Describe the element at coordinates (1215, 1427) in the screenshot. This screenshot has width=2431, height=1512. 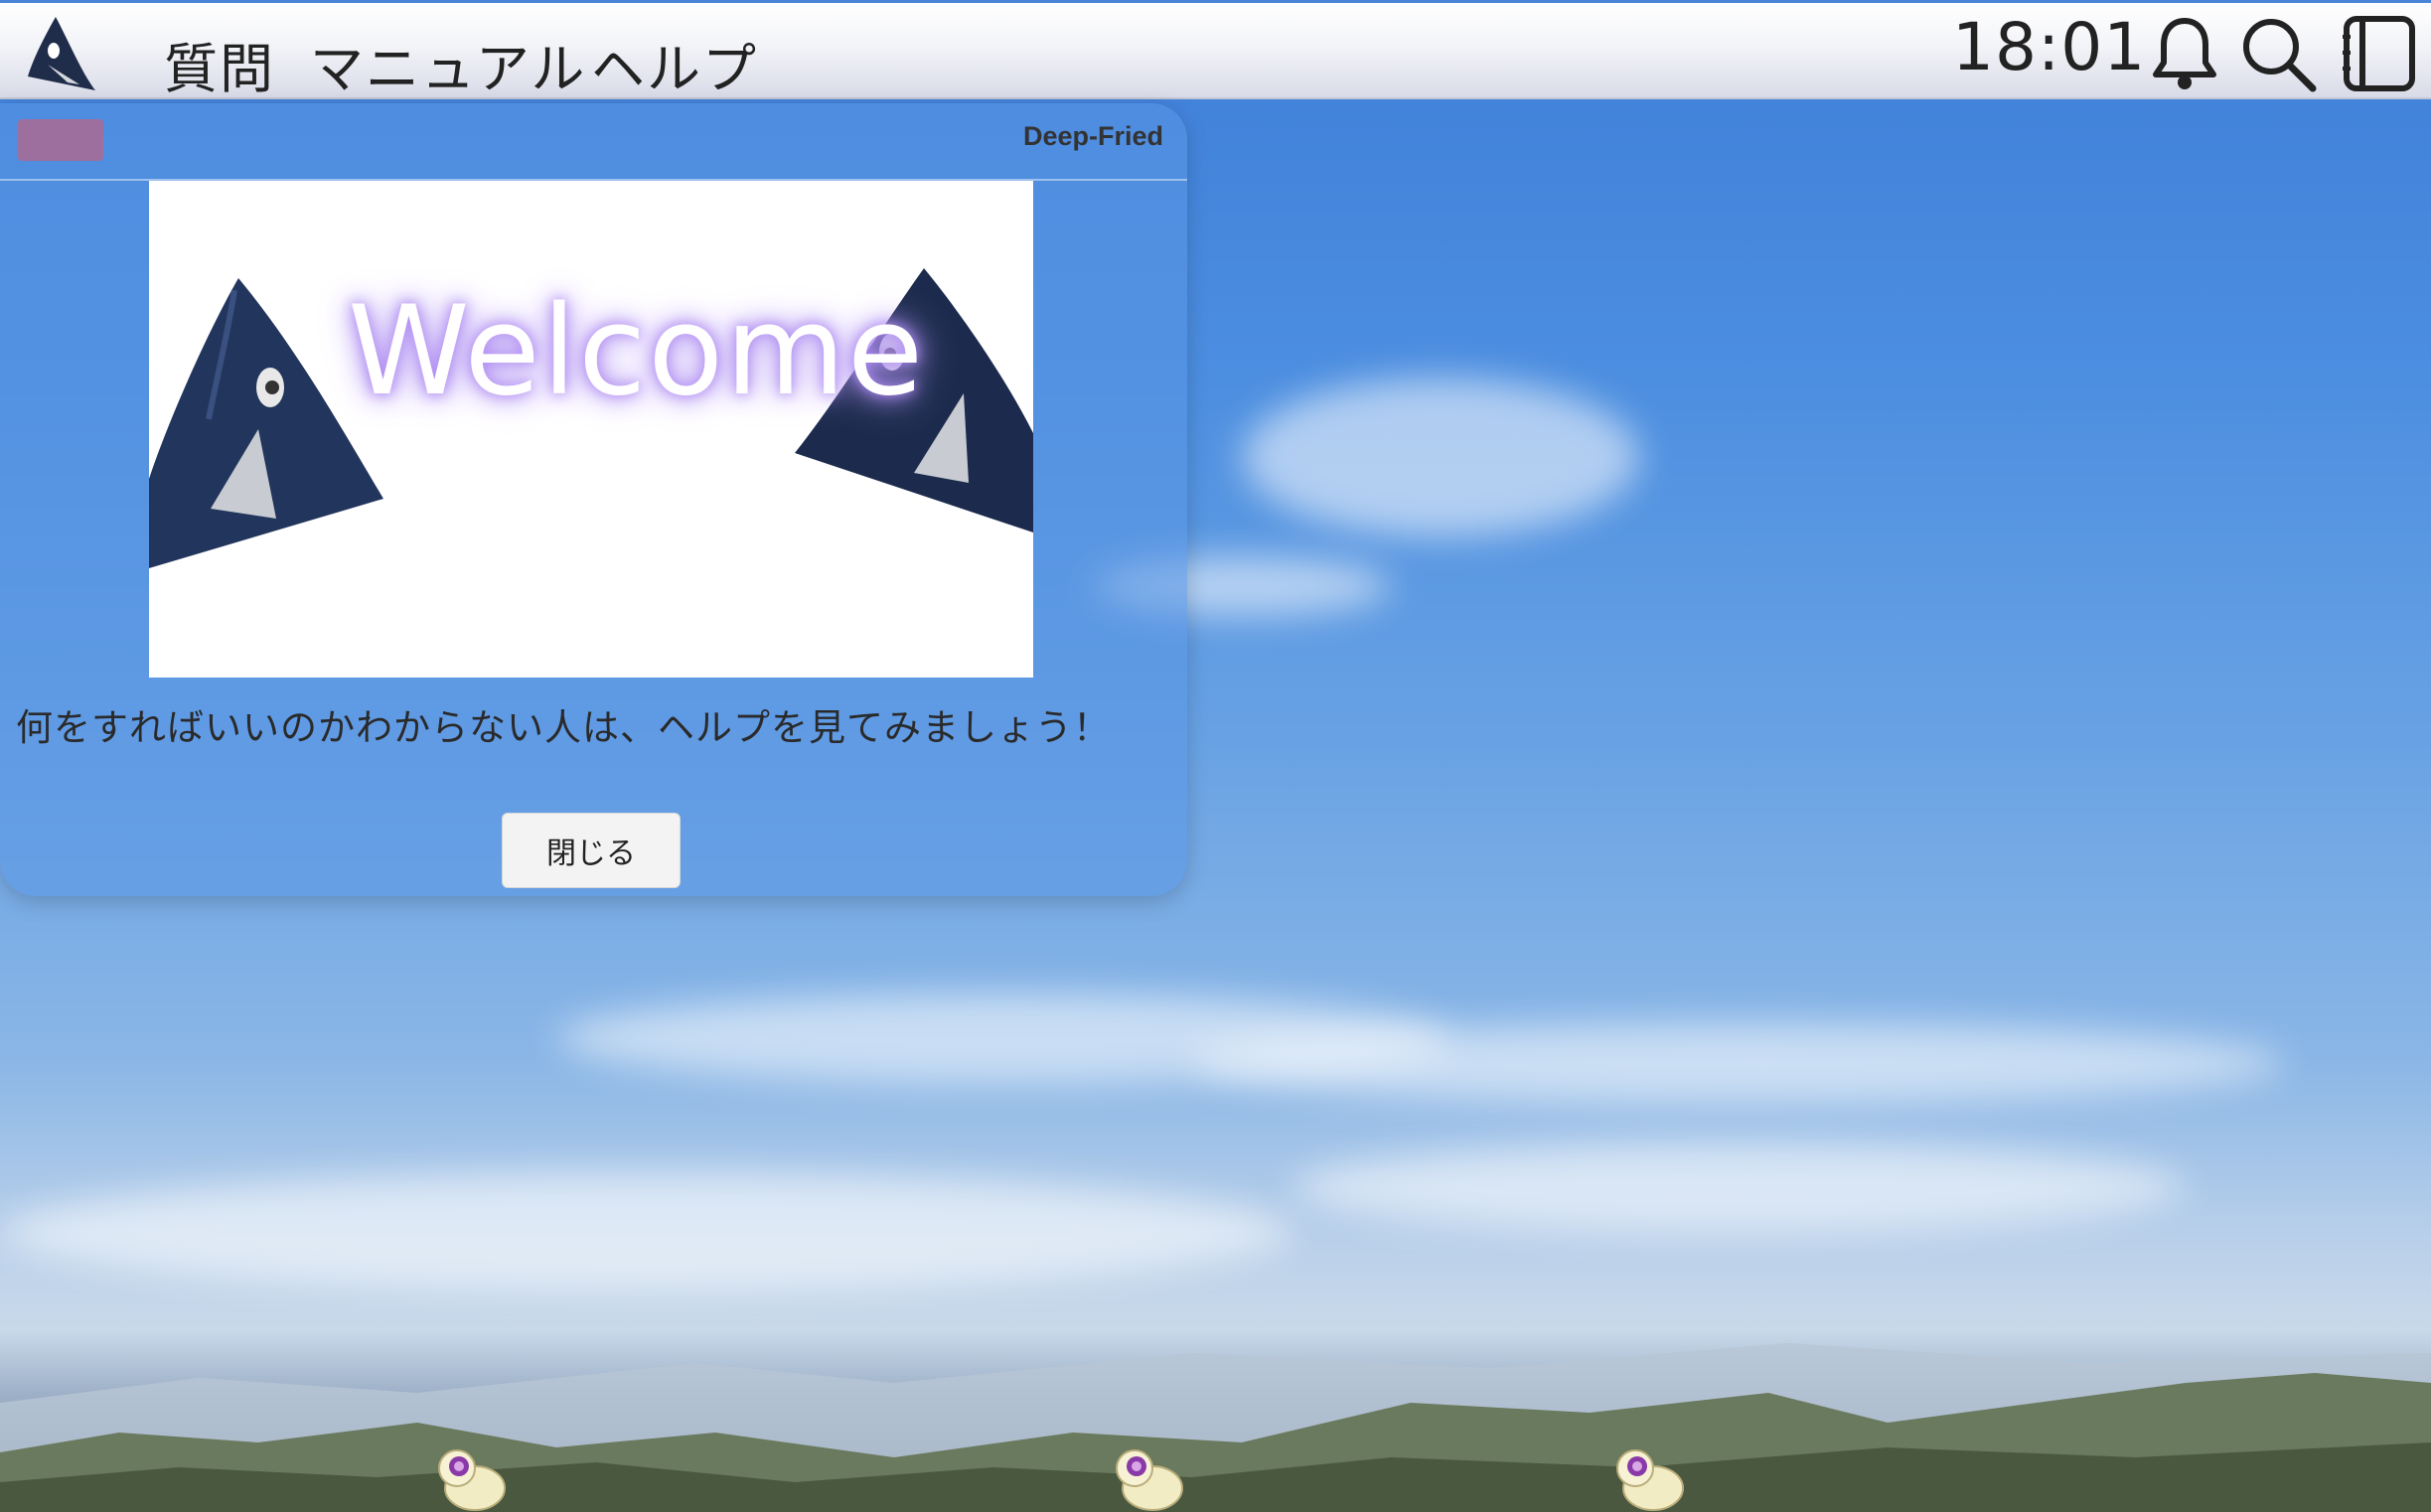
I see `mountain-range` at that location.